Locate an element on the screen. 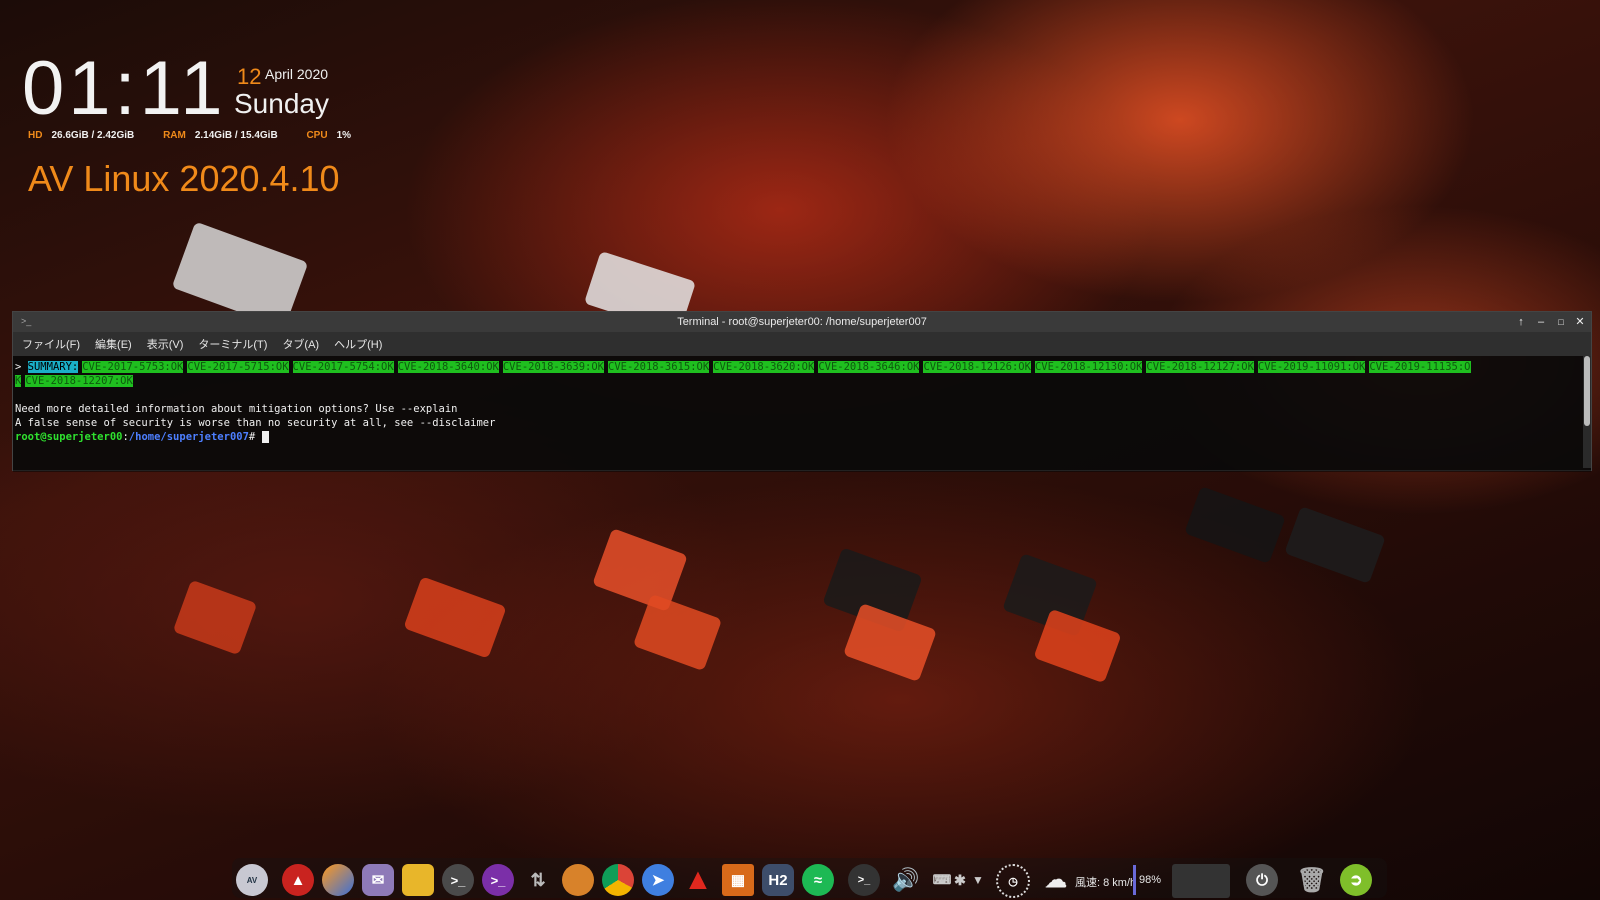  cve-status: CVE-2017-5754:OK is located at coordinates (343, 367).